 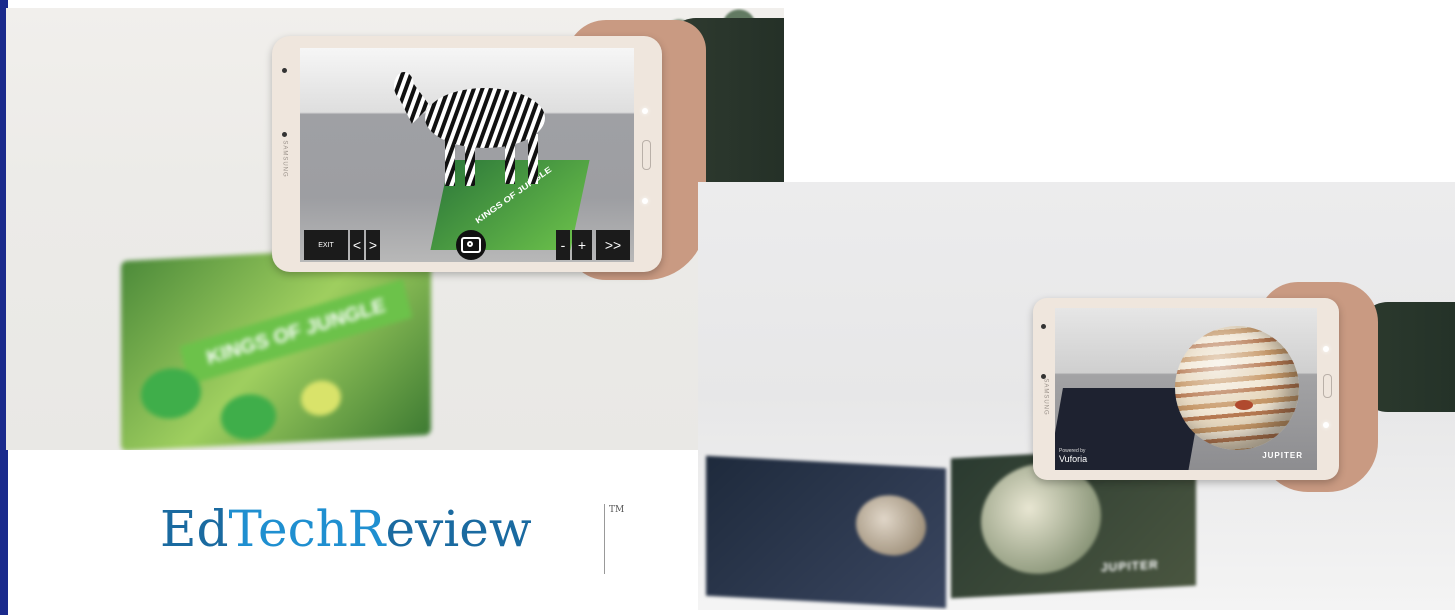 What do you see at coordinates (563, 245) in the screenshot?
I see `zoom-out-button: -` at bounding box center [563, 245].